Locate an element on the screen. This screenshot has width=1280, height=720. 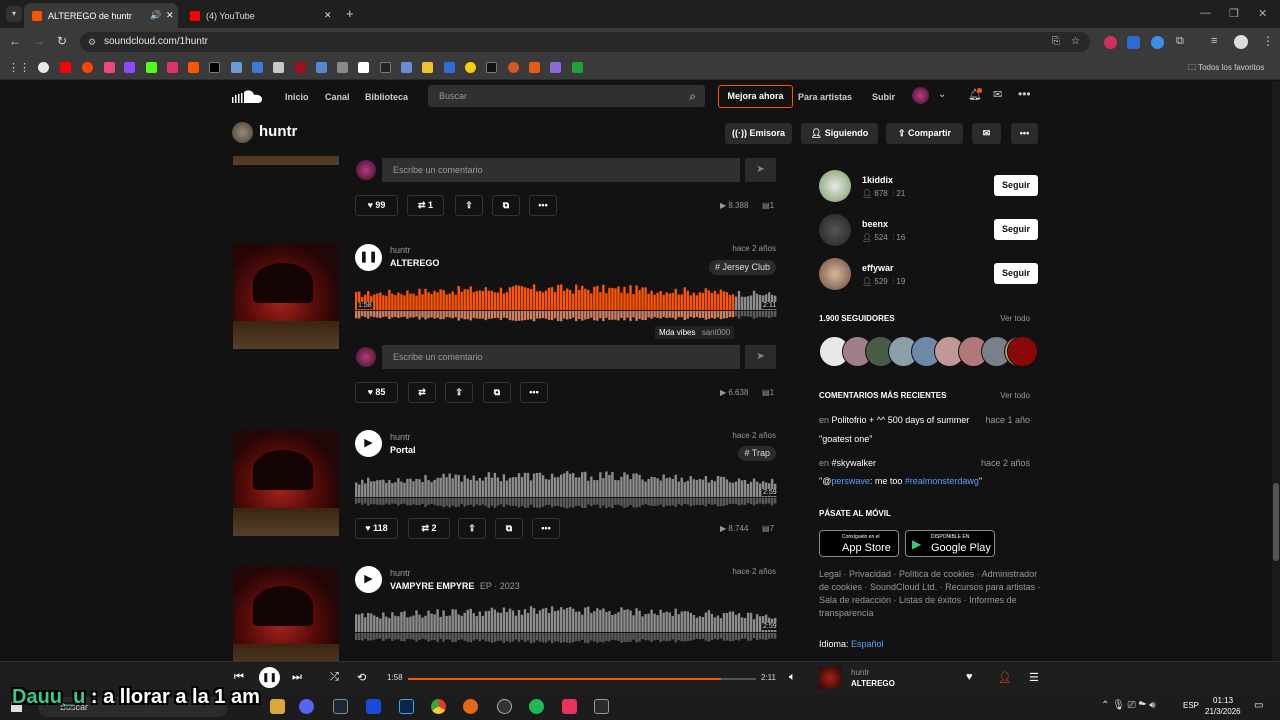
google-play-button: ▶ DISPONIBLE EN Google Play is located at coordinates (950, 543).